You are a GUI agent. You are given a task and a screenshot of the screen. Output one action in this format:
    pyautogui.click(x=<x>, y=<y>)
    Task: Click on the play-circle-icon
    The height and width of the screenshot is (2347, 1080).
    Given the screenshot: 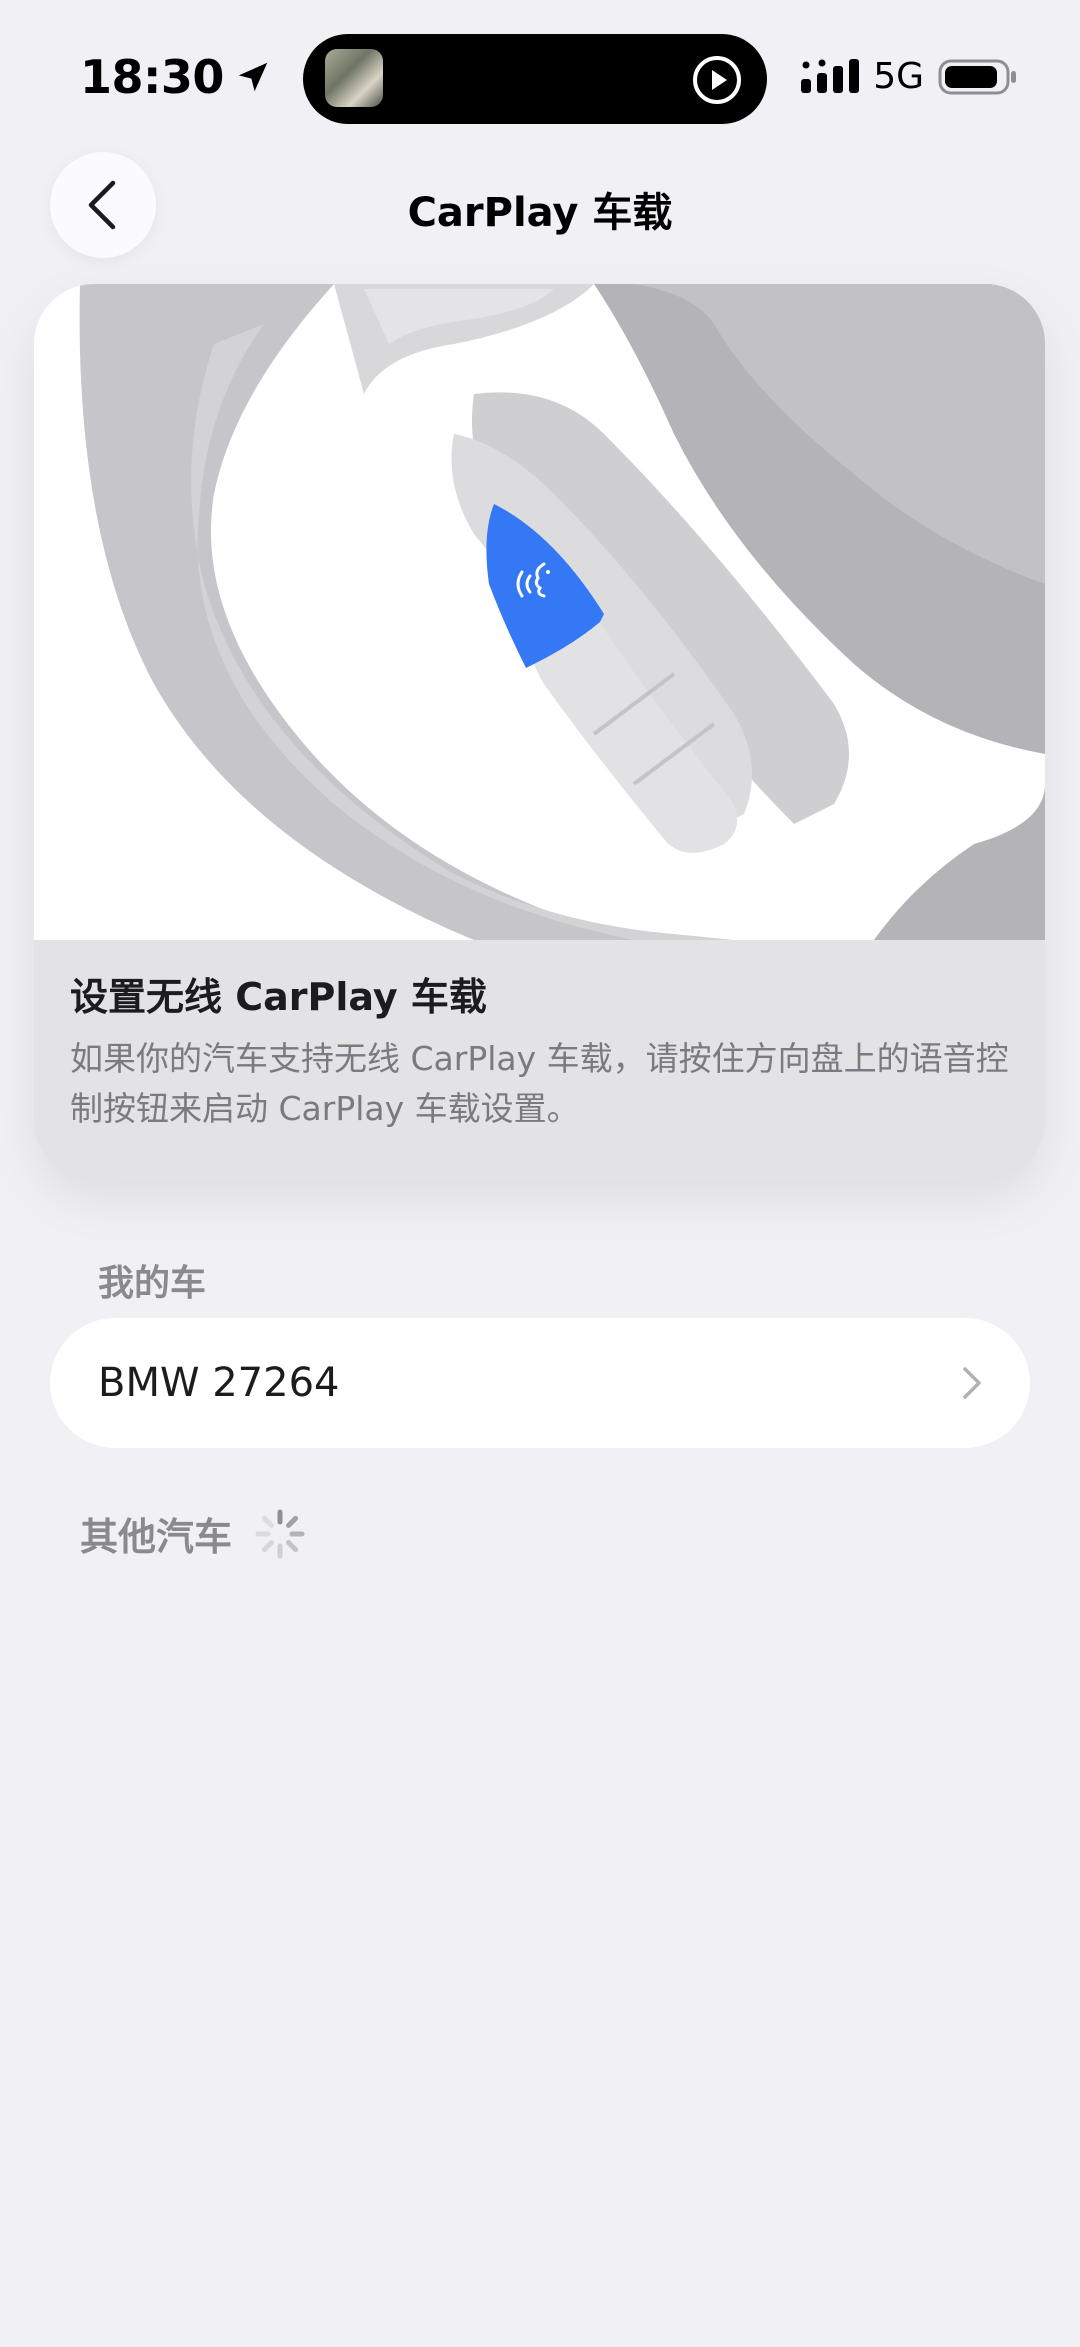 What is the action you would take?
    pyautogui.click(x=717, y=80)
    